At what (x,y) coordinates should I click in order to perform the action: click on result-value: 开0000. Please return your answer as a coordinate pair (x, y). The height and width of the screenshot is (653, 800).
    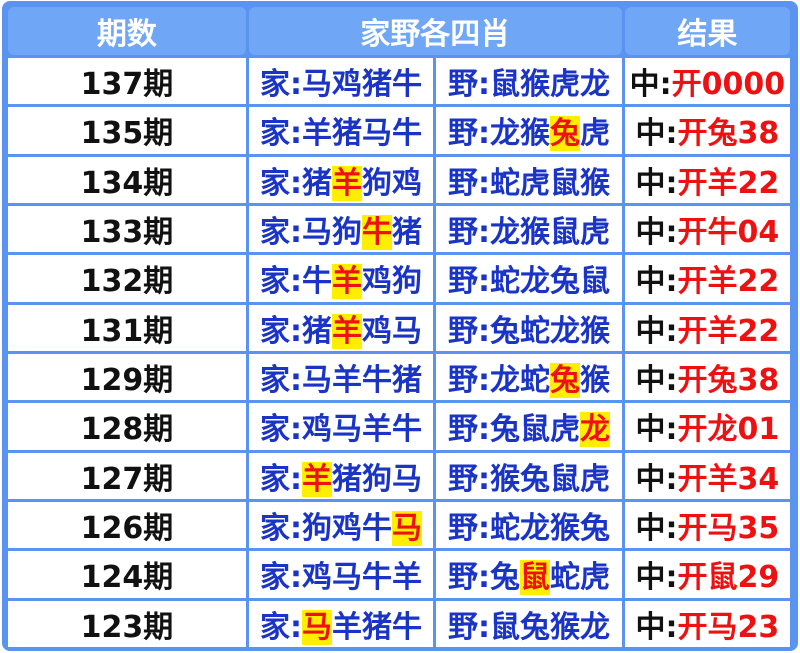
    Looking at the image, I should click on (728, 85).